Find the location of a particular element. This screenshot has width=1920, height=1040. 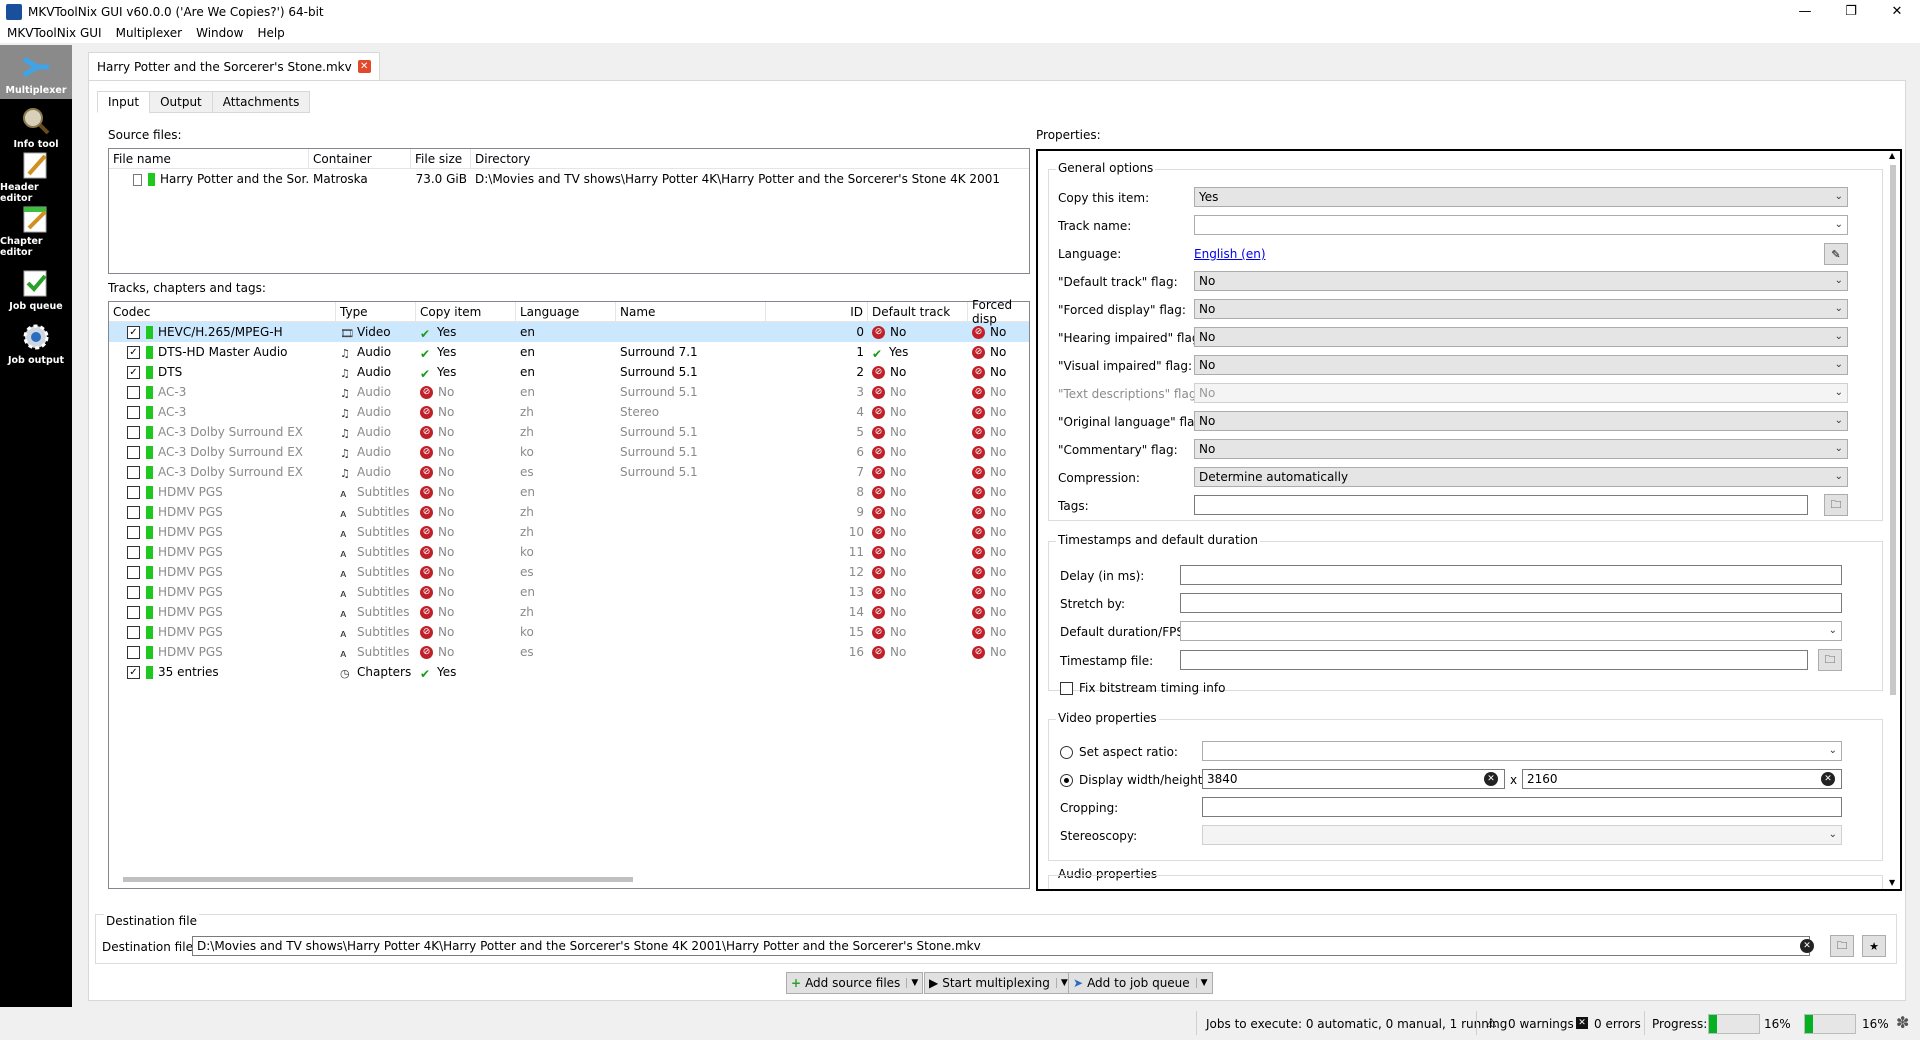

col-container: Container is located at coordinates (360, 158).